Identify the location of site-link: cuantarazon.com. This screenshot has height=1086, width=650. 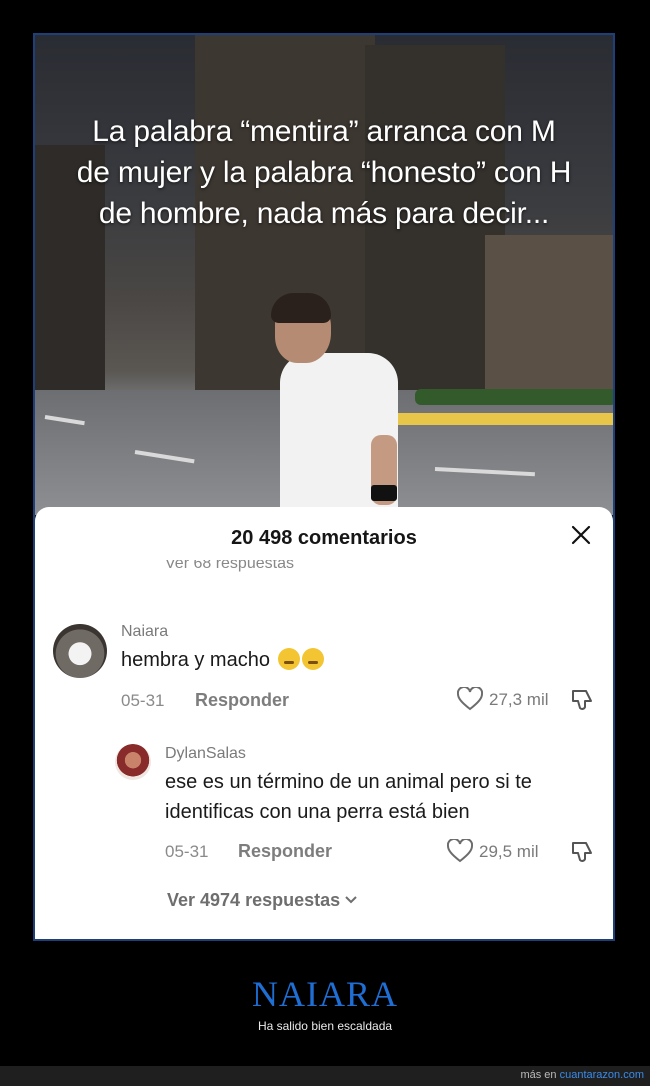
(602, 1075).